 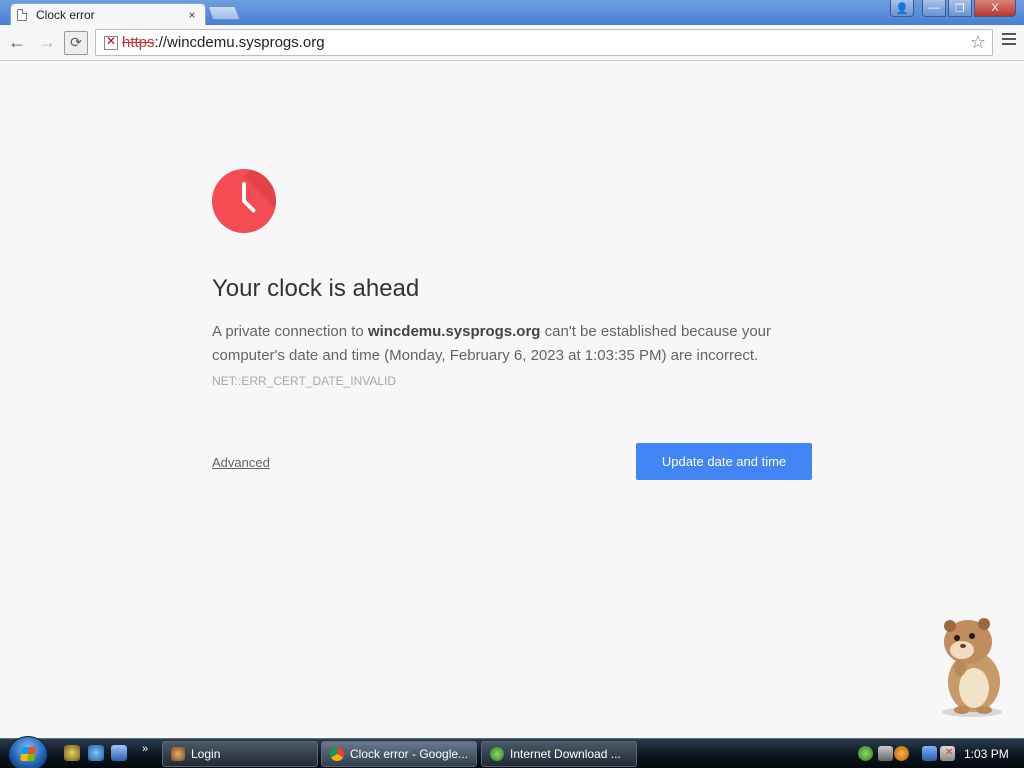 I want to click on taskbar-item-label: Login, so click(x=206, y=754).